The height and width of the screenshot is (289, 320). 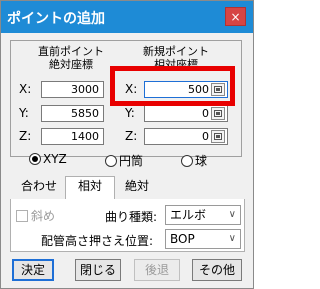 I want to click on tab-align: 合わせ, so click(x=39, y=186).